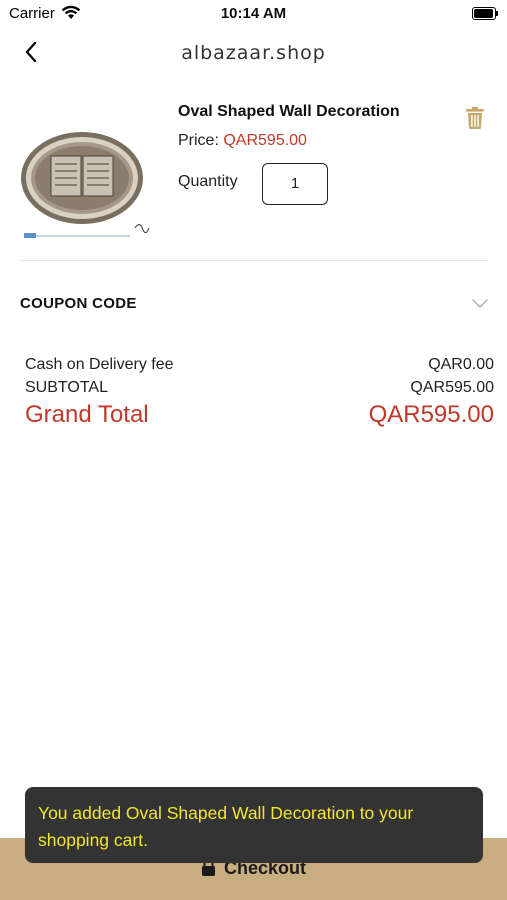 The height and width of the screenshot is (900, 507). I want to click on cod-fee-value: QAR0.00, so click(461, 364).